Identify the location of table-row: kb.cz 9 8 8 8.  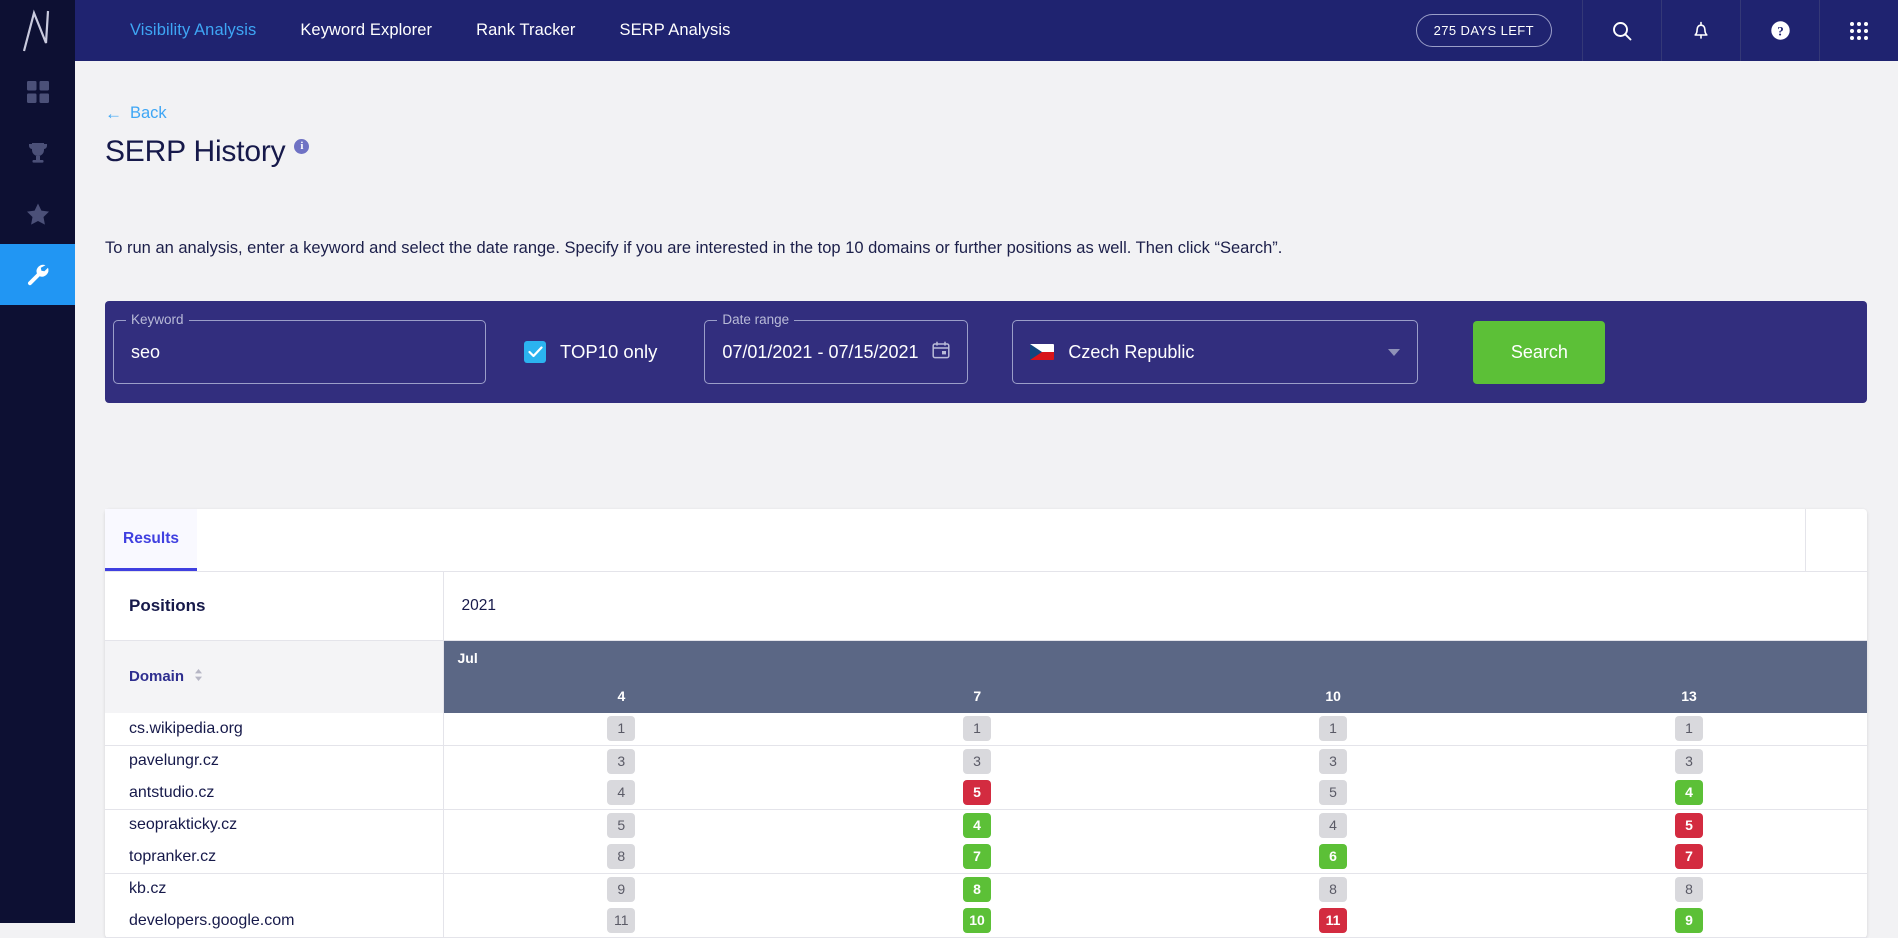
(986, 889).